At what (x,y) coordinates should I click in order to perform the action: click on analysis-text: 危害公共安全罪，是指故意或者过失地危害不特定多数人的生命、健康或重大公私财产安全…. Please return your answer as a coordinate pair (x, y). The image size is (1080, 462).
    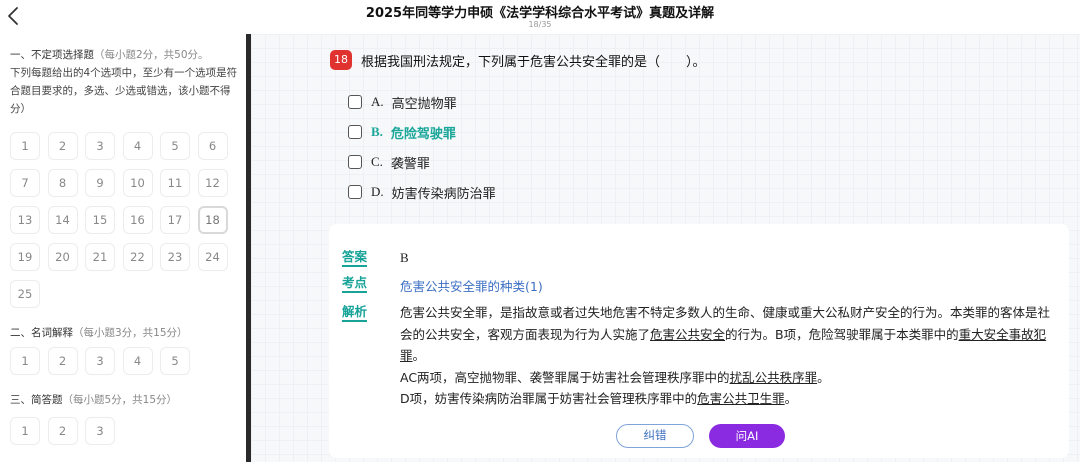
    Looking at the image, I should click on (731, 356).